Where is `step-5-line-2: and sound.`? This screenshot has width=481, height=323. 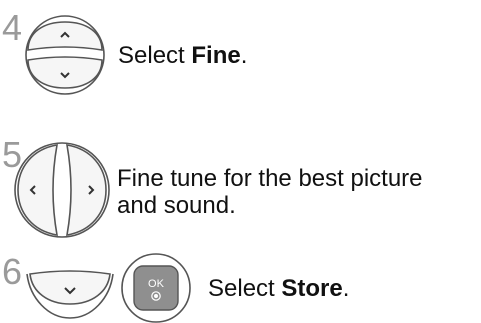
step-5-line-2: and sound. is located at coordinates (176, 205).